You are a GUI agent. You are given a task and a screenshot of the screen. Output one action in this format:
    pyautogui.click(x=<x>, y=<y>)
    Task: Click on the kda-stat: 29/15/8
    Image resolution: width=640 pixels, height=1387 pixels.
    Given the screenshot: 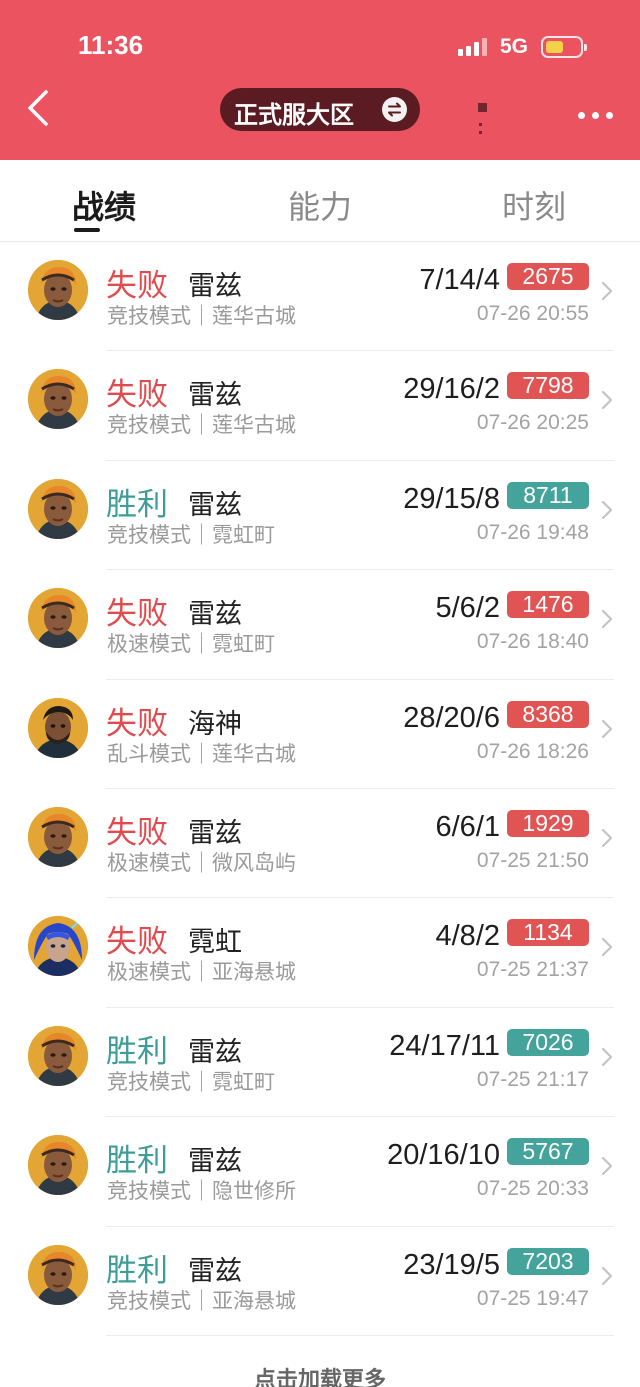 What is the action you would take?
    pyautogui.click(x=451, y=498)
    